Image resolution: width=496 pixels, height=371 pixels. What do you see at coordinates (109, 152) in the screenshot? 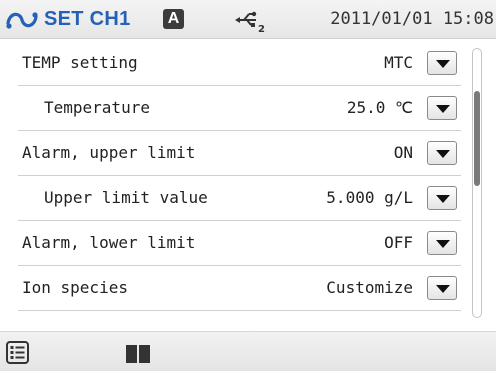
I see `setting-label: Alarm, upper limit` at bounding box center [109, 152].